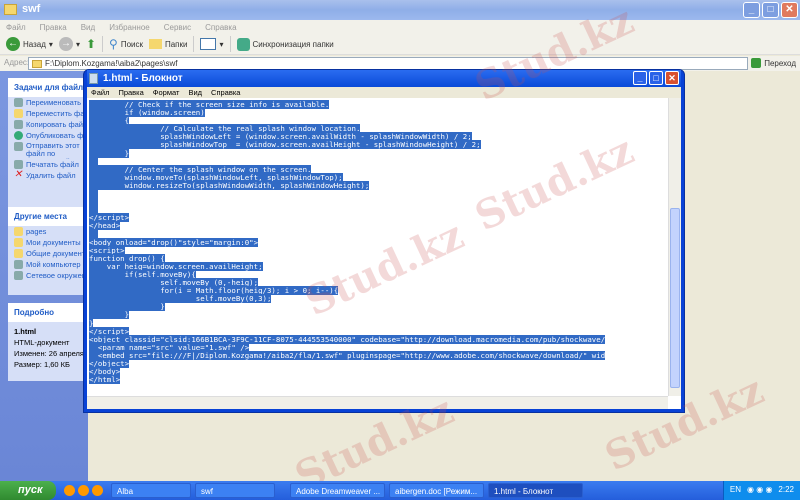 This screenshot has width=800, height=500. I want to click on task-label: Переименовать файл, so click(57, 102).